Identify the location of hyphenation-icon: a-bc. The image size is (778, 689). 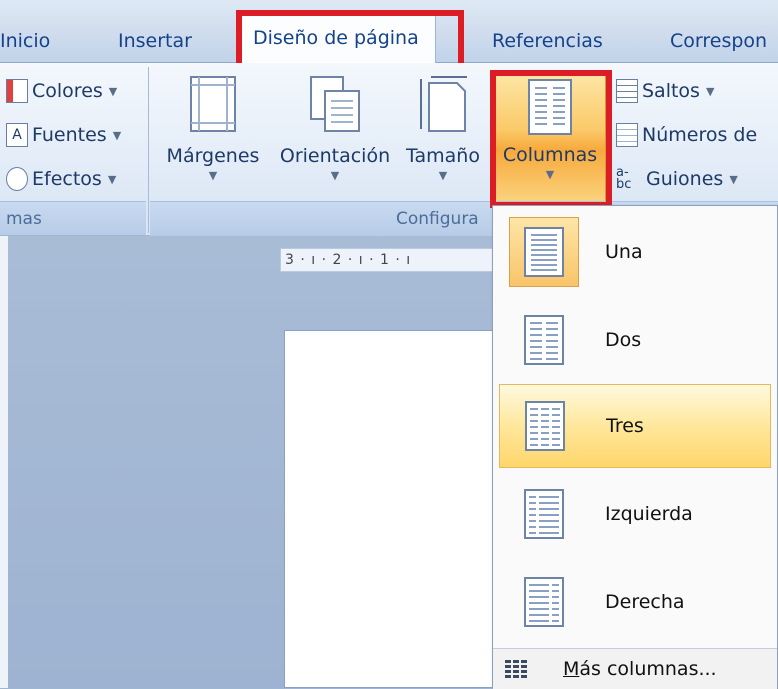
(624, 178).